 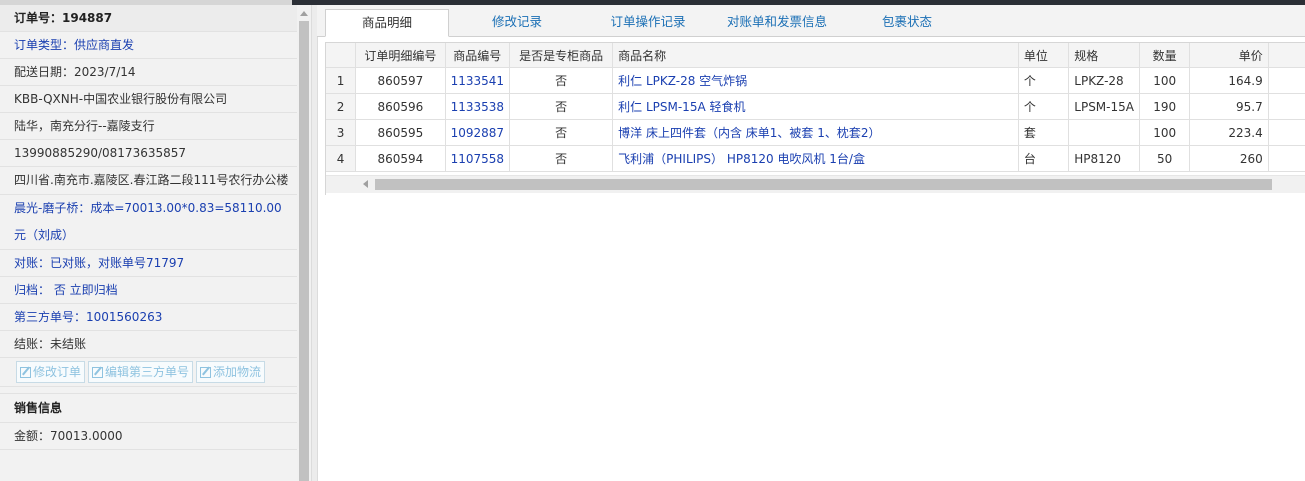 What do you see at coordinates (148, 317) in the screenshot?
I see `third-party-number: 第三方单号：1001560263` at bounding box center [148, 317].